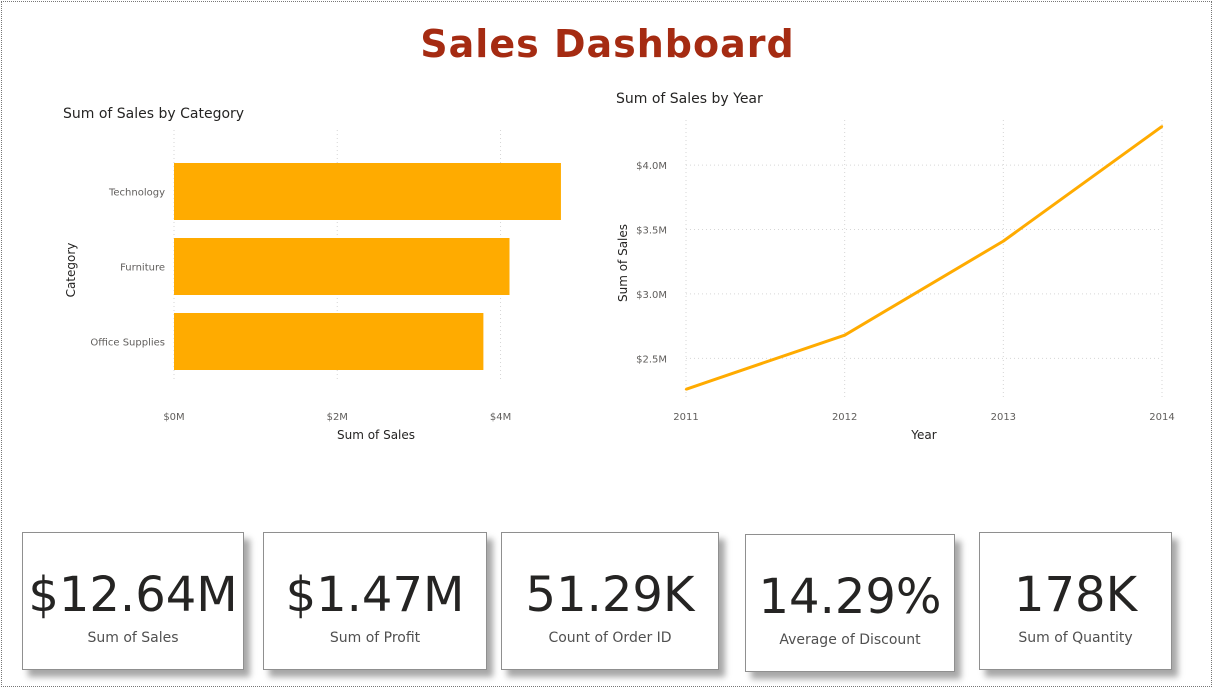  Describe the element at coordinates (1161, 417) in the screenshot. I see `line-x-tick-label: 2014` at that location.